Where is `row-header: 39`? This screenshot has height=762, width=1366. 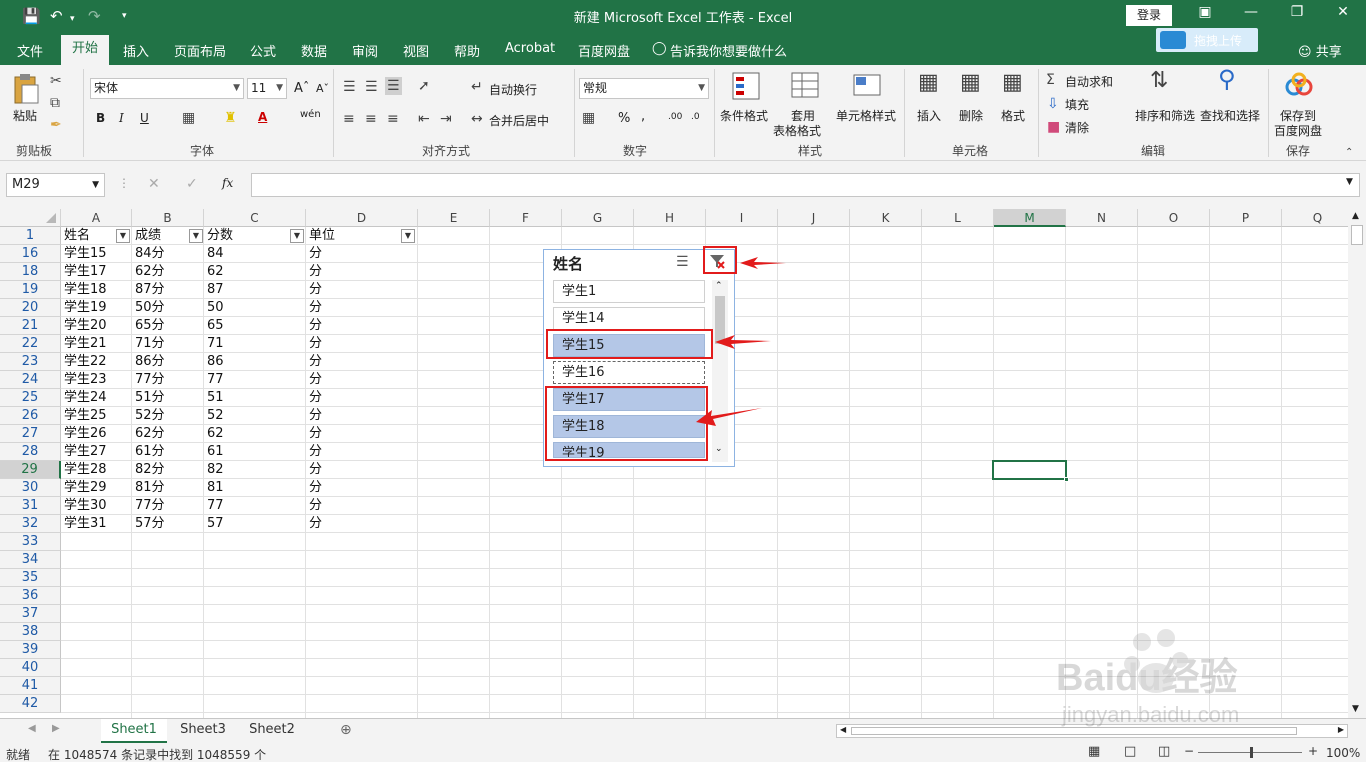 row-header: 39 is located at coordinates (30, 650).